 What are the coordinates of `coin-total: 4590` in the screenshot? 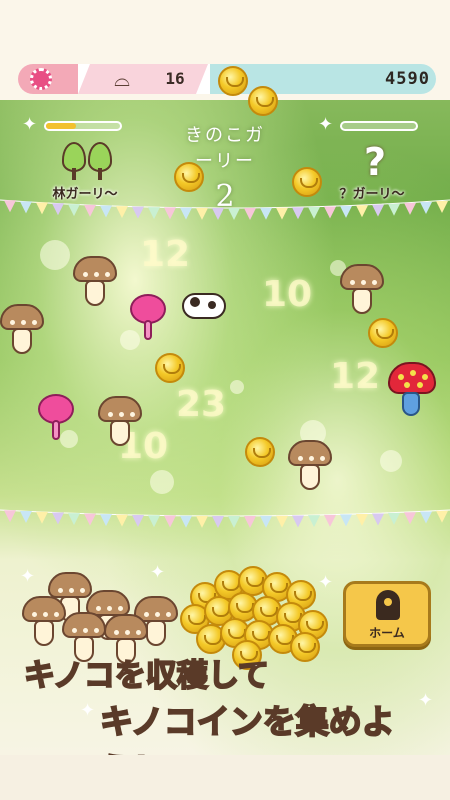 It's located at (407, 79).